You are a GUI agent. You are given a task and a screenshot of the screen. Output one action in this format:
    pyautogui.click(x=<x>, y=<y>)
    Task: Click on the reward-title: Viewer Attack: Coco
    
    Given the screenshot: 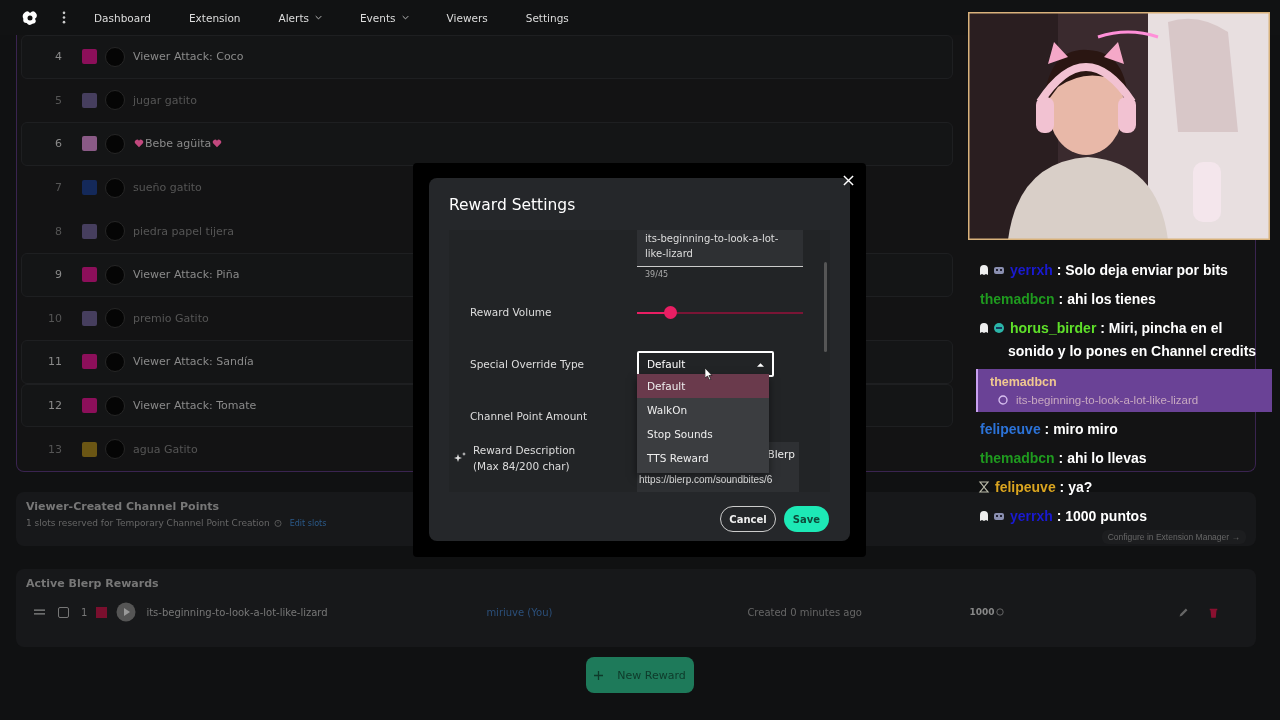 What is the action you would take?
    pyautogui.click(x=188, y=57)
    